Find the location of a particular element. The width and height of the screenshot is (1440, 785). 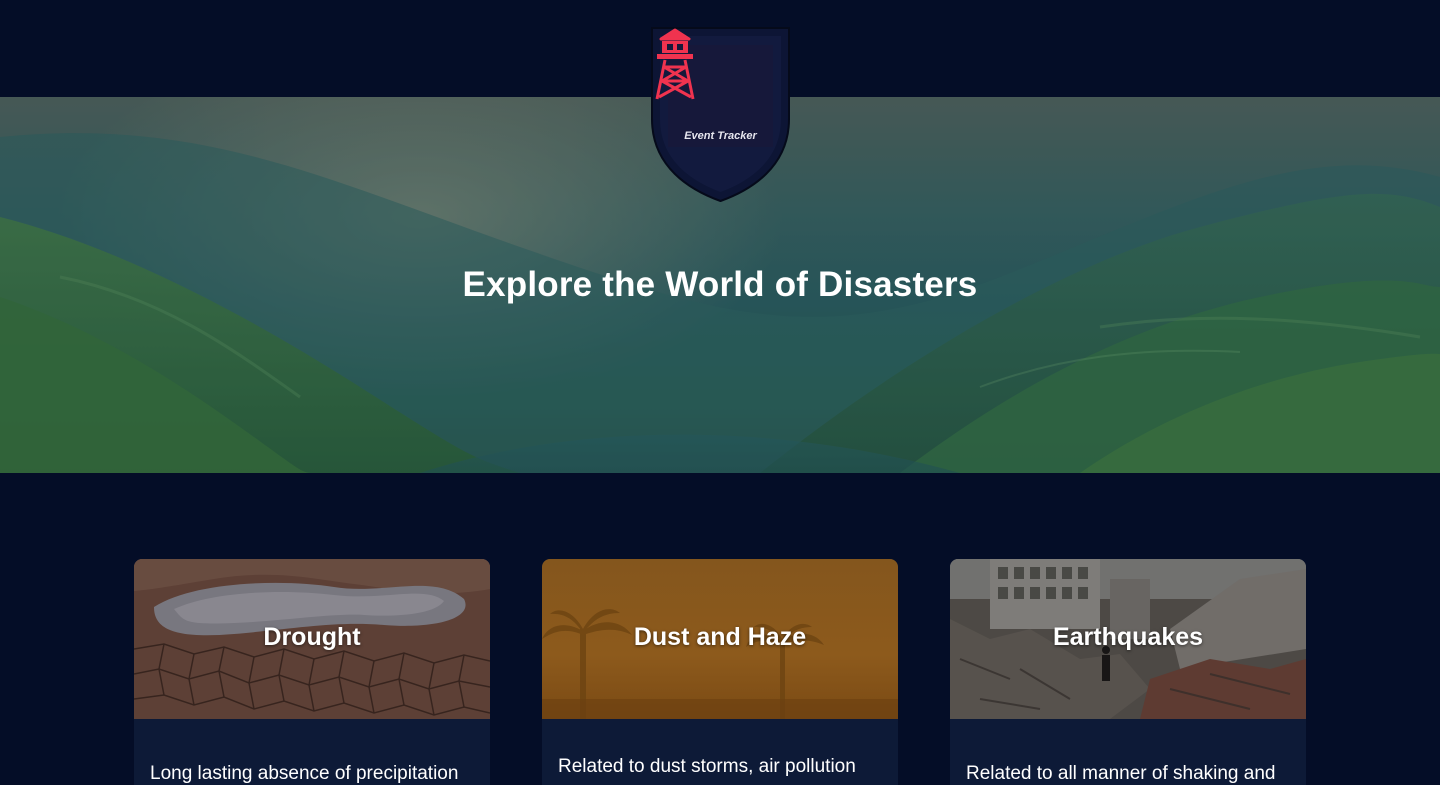

card-description: Long lasting absence of precipitation is located at coordinates (304, 773).